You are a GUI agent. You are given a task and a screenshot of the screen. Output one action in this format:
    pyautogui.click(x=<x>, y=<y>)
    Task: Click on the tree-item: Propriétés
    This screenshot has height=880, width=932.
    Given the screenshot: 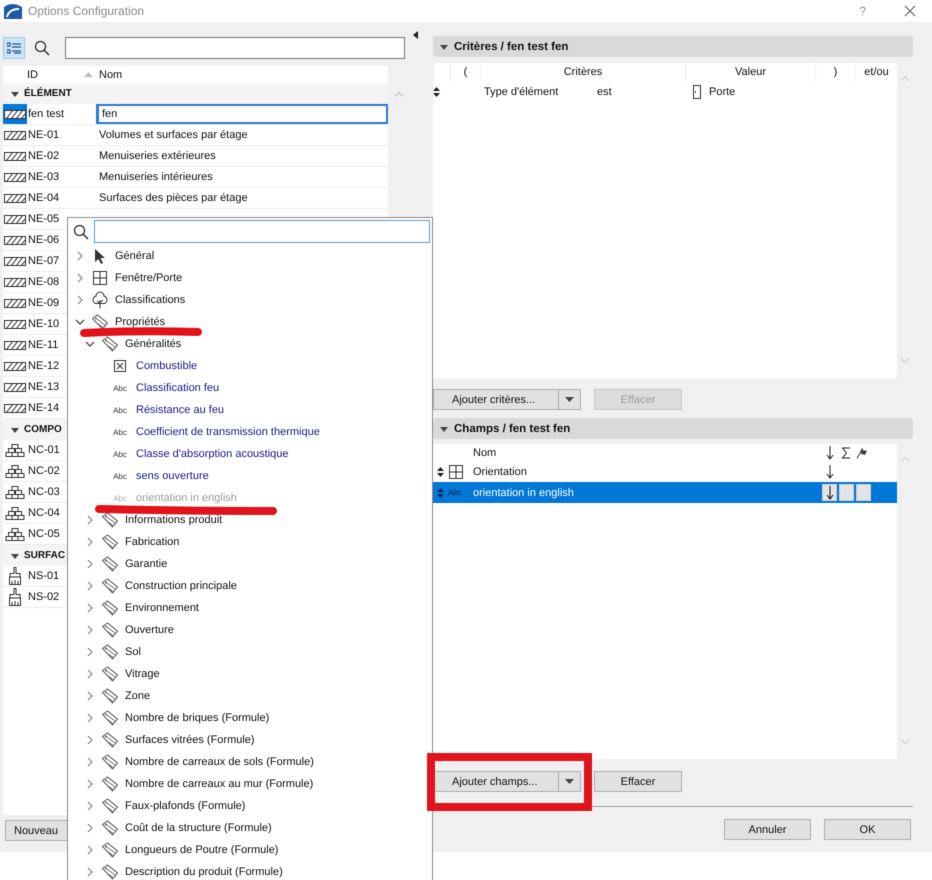 What is the action you would take?
    pyautogui.click(x=140, y=322)
    